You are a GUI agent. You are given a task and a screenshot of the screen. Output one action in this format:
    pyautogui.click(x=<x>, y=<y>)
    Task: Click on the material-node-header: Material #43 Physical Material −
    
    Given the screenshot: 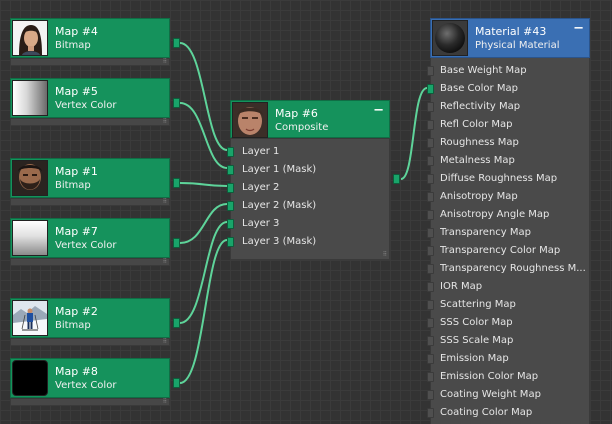 What is the action you would take?
    pyautogui.click(x=510, y=38)
    